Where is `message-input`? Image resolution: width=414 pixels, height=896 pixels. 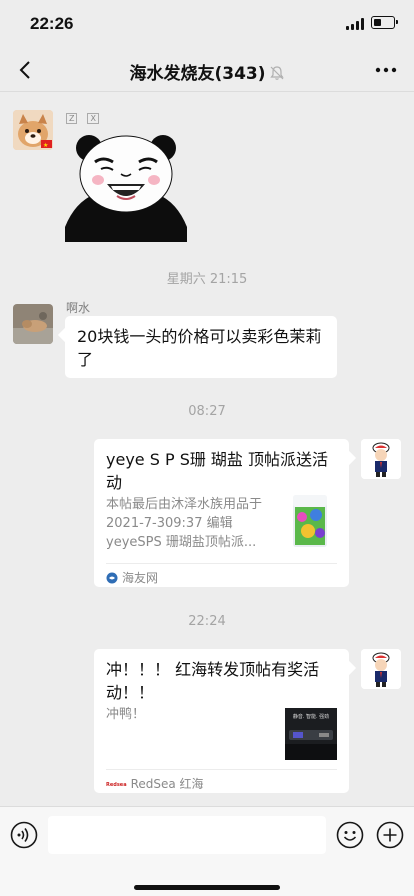 message-input is located at coordinates (187, 835).